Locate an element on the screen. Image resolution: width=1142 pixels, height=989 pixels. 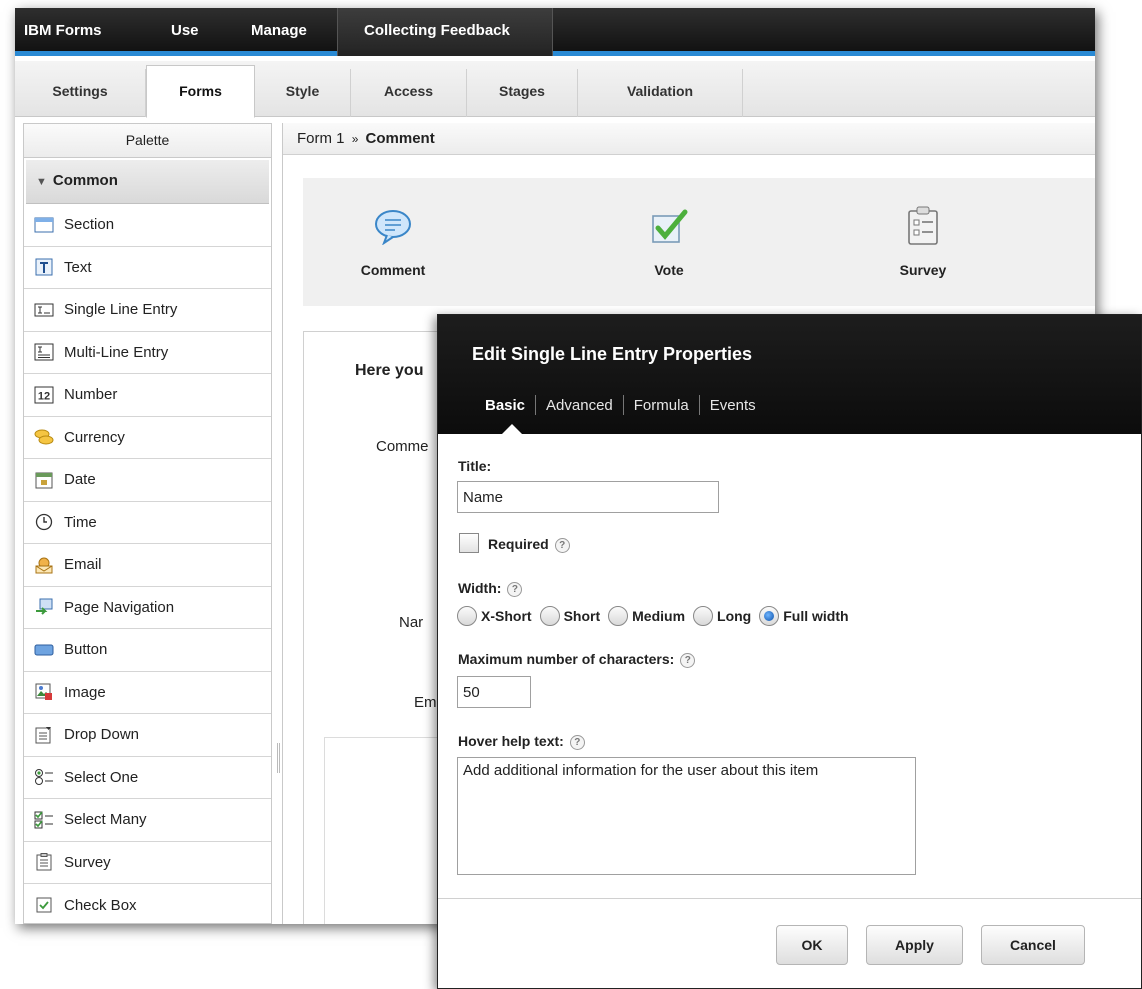
palette-item-label: Date is located at coordinates (80, 480).